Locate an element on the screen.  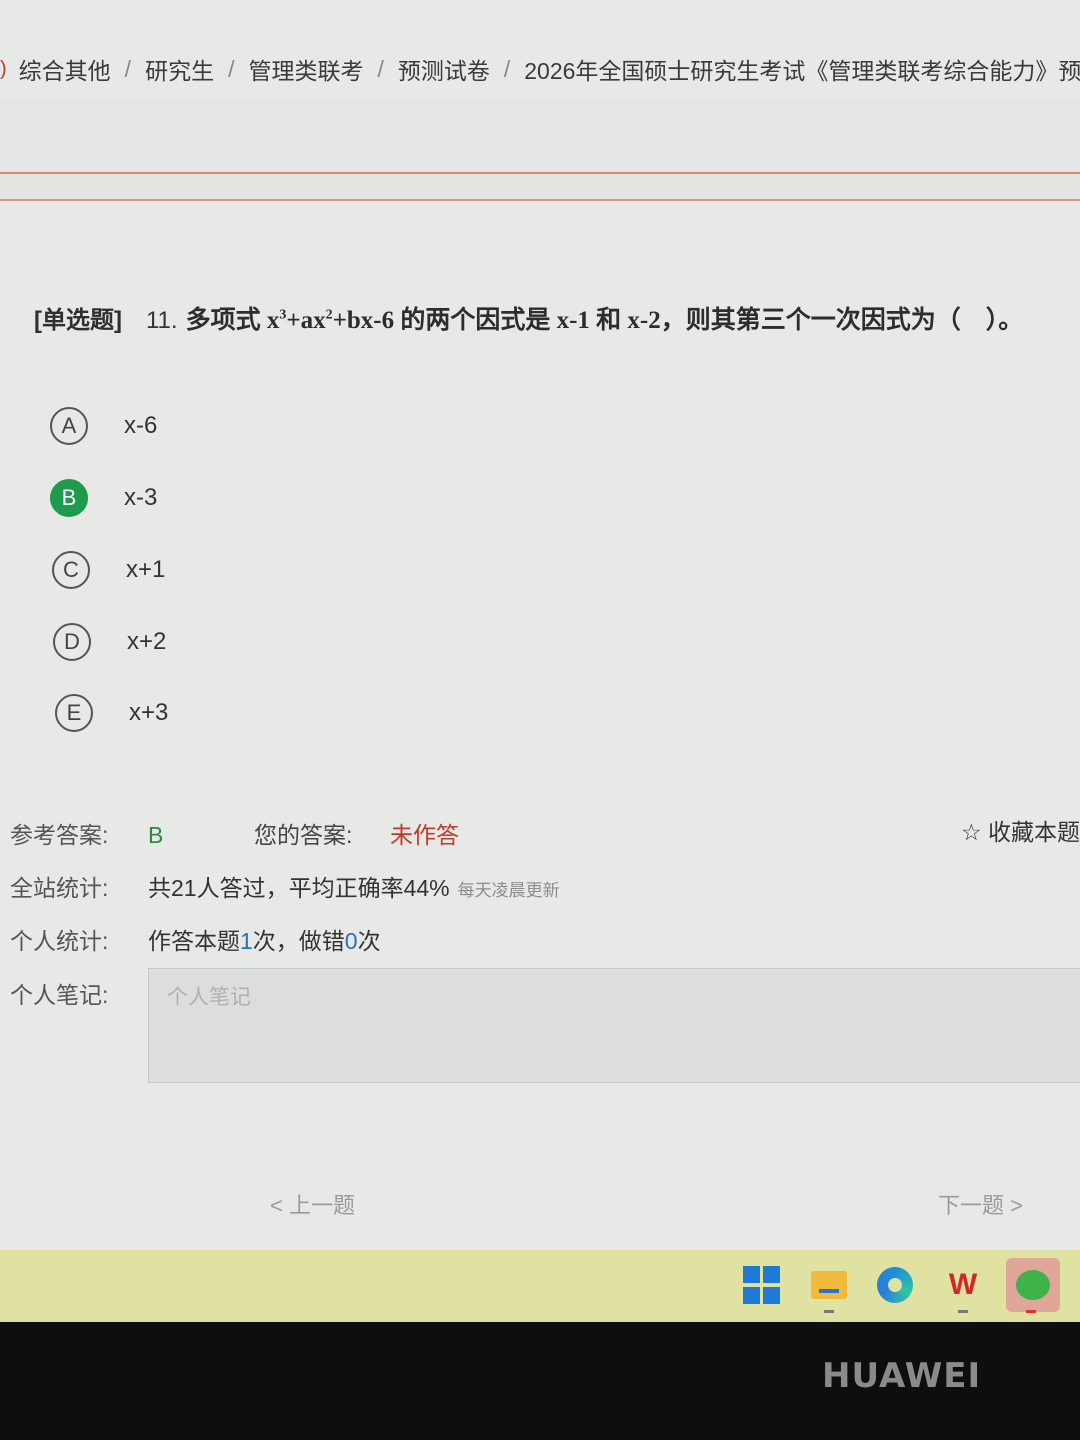
site-stats-row: 全站统计: 共21人答过，平均正确率44% 每天凌晨更新 is located at coordinates (545, 886).